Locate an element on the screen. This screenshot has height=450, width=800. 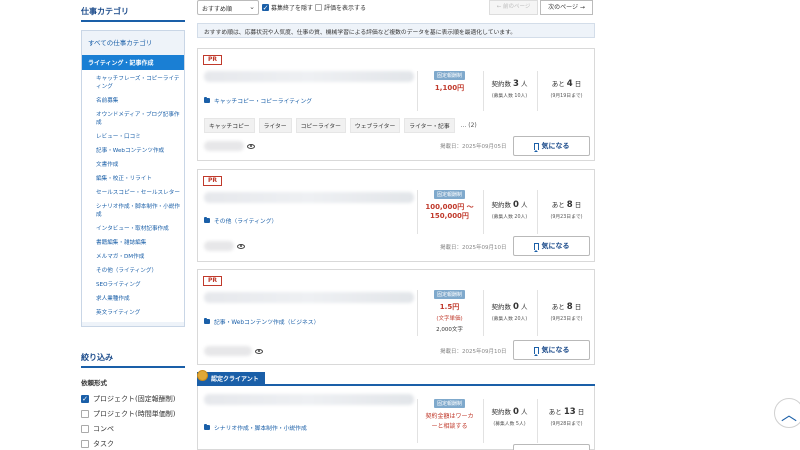
deadline-column: あと 8 日 (9月23日まで) is located at coordinates (566, 313).